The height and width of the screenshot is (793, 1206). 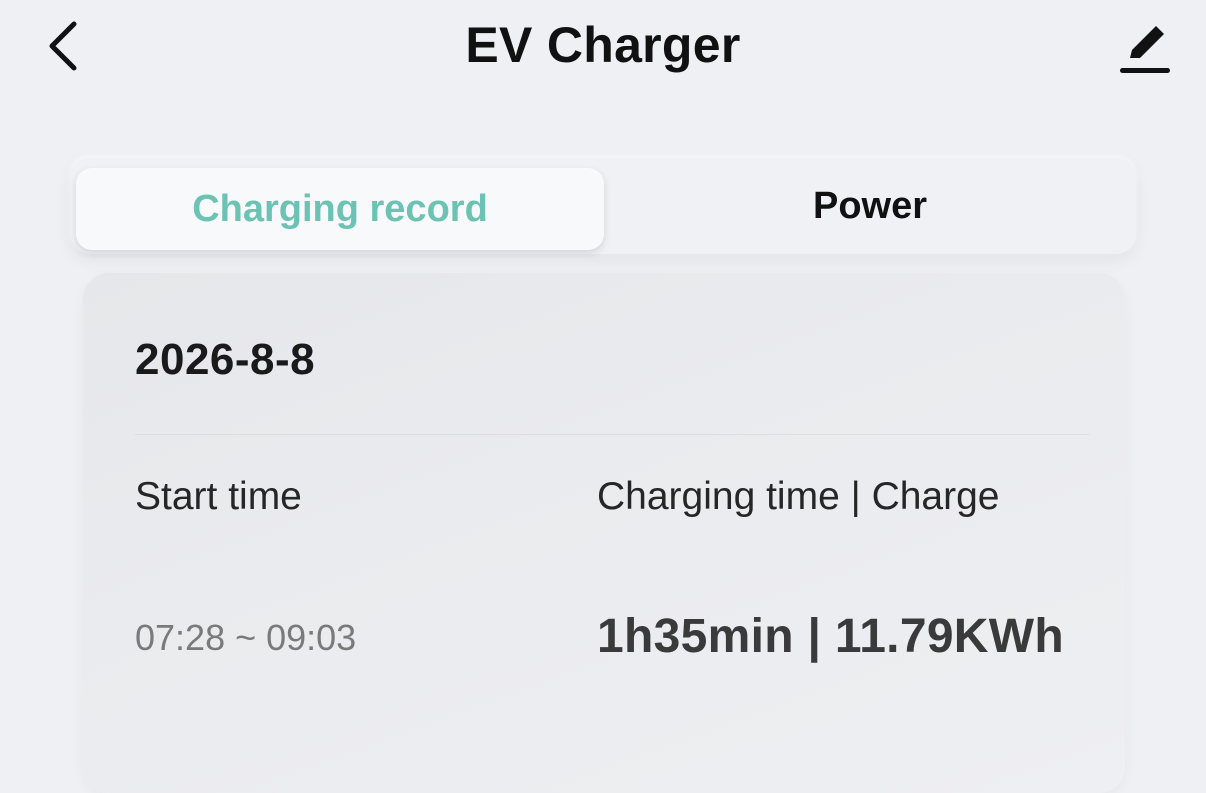 What do you see at coordinates (1145, 49) in the screenshot?
I see `pencil-icon` at bounding box center [1145, 49].